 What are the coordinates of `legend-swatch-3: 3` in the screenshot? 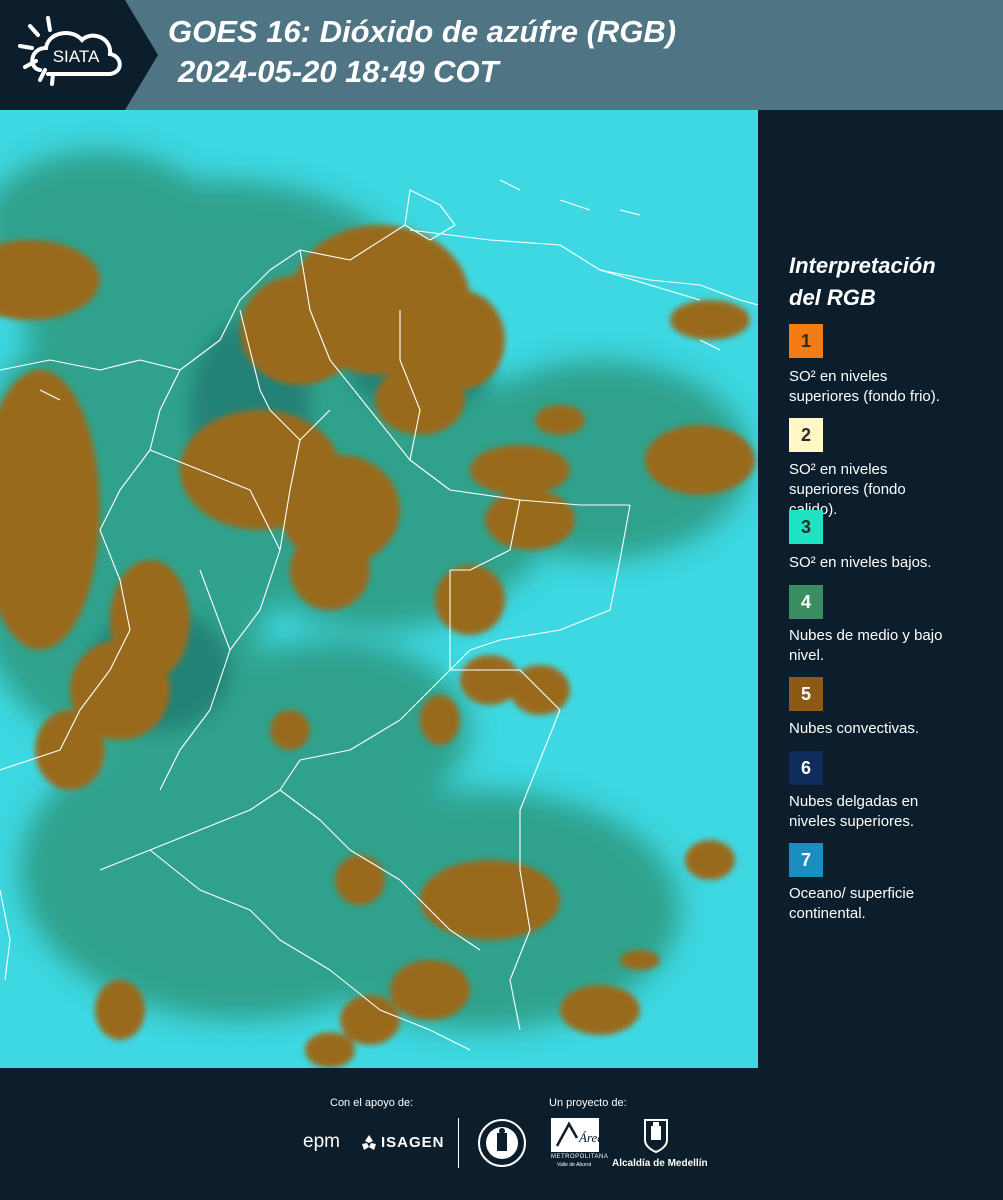 It's located at (806, 527).